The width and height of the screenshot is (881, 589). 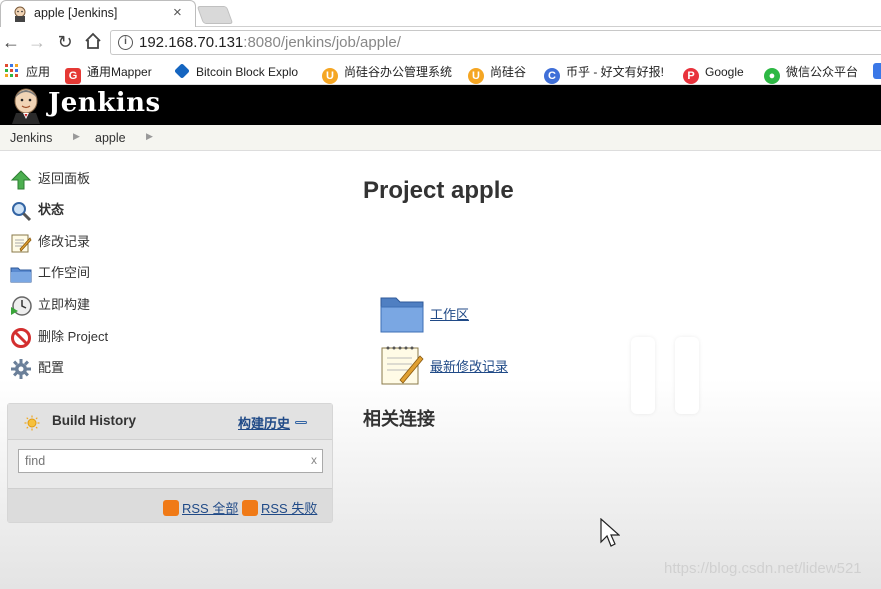 What do you see at coordinates (200, 507) in the screenshot?
I see `rss-all-link: RSS 全部` at bounding box center [200, 507].